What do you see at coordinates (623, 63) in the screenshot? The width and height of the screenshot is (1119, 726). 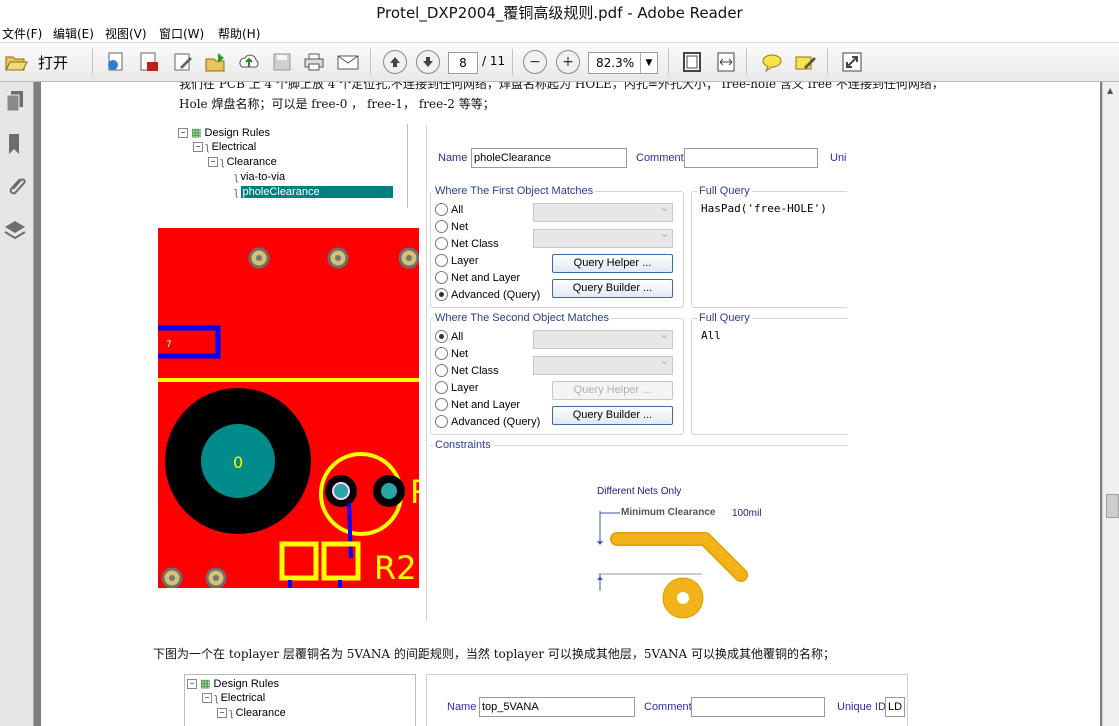 I see `zoom-select: 82.3% ▼` at bounding box center [623, 63].